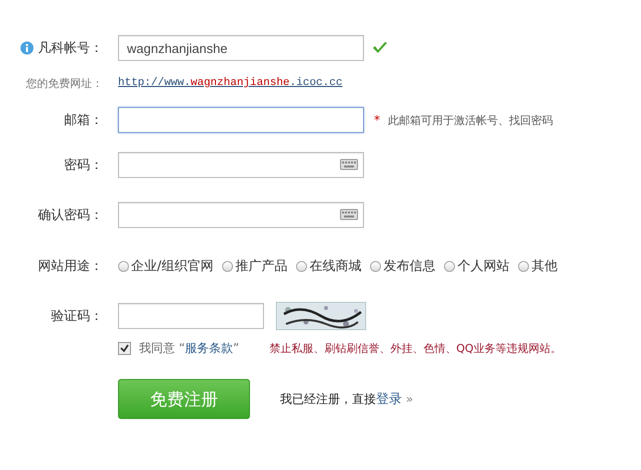  I want to click on radio-option: 发布信息, so click(403, 266).